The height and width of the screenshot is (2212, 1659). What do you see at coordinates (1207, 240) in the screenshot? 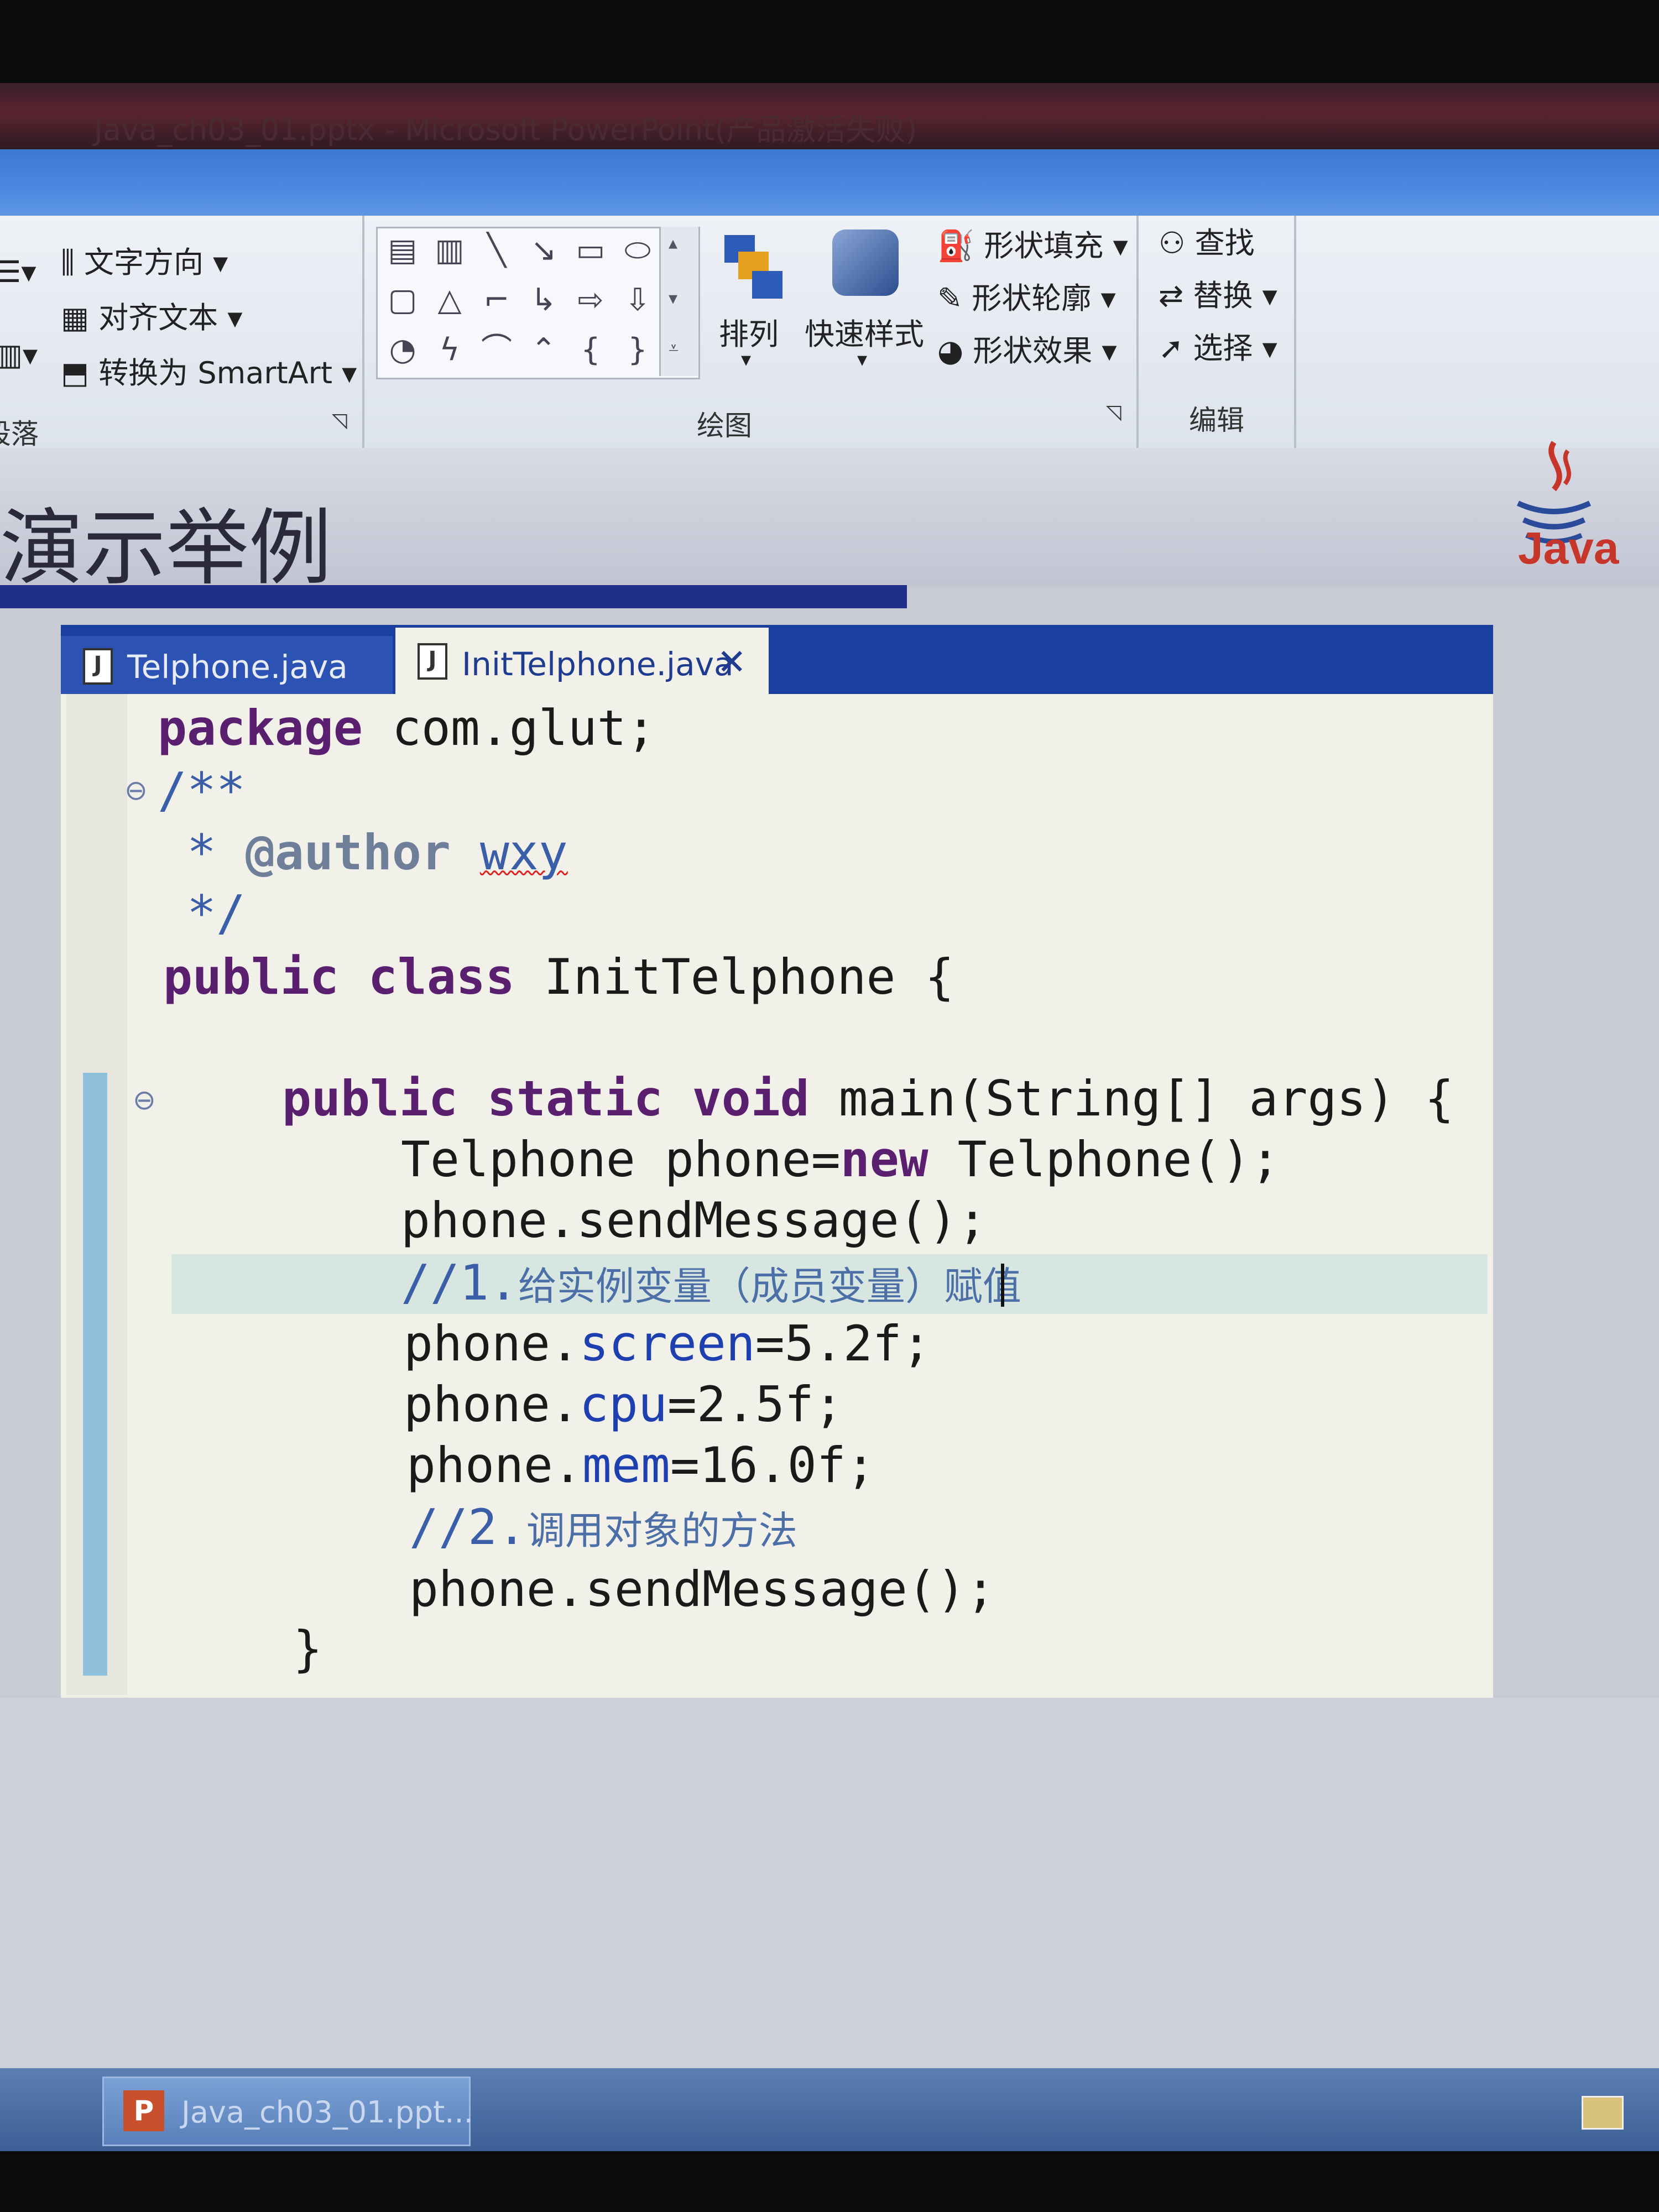
I see `find-button: ⚇ 查找` at bounding box center [1207, 240].